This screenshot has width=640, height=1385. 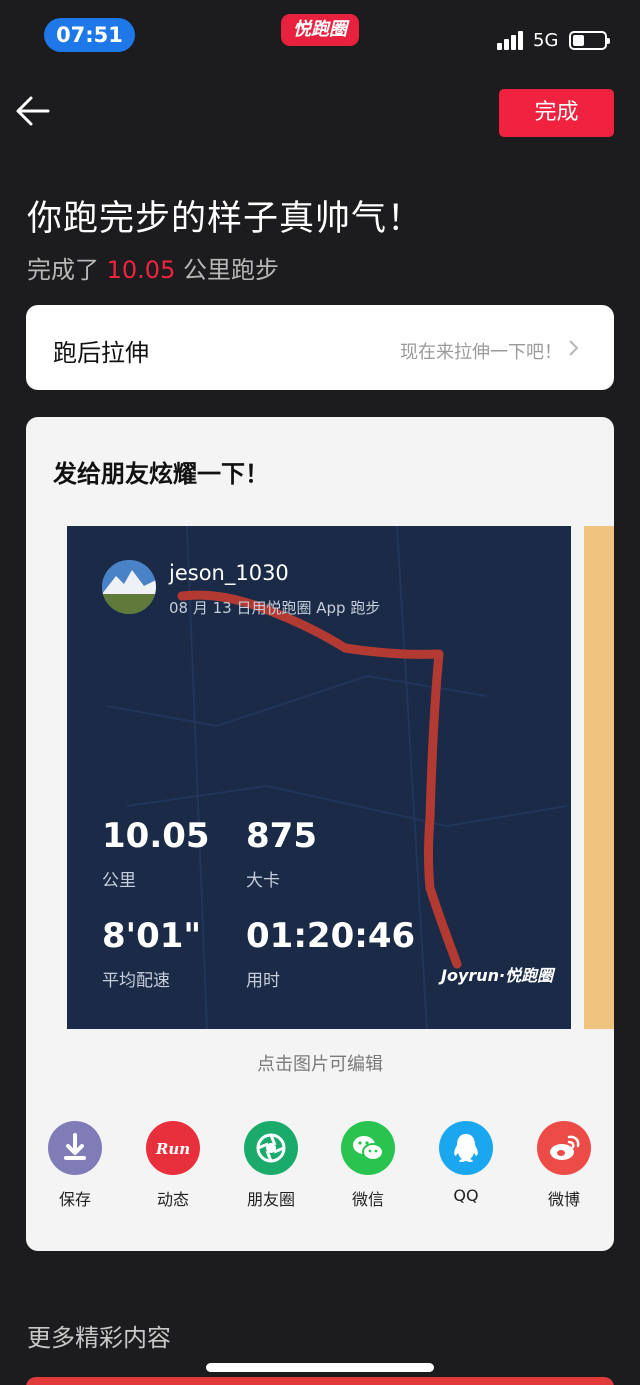 I want to click on back-arrow-icon, so click(x=34, y=112).